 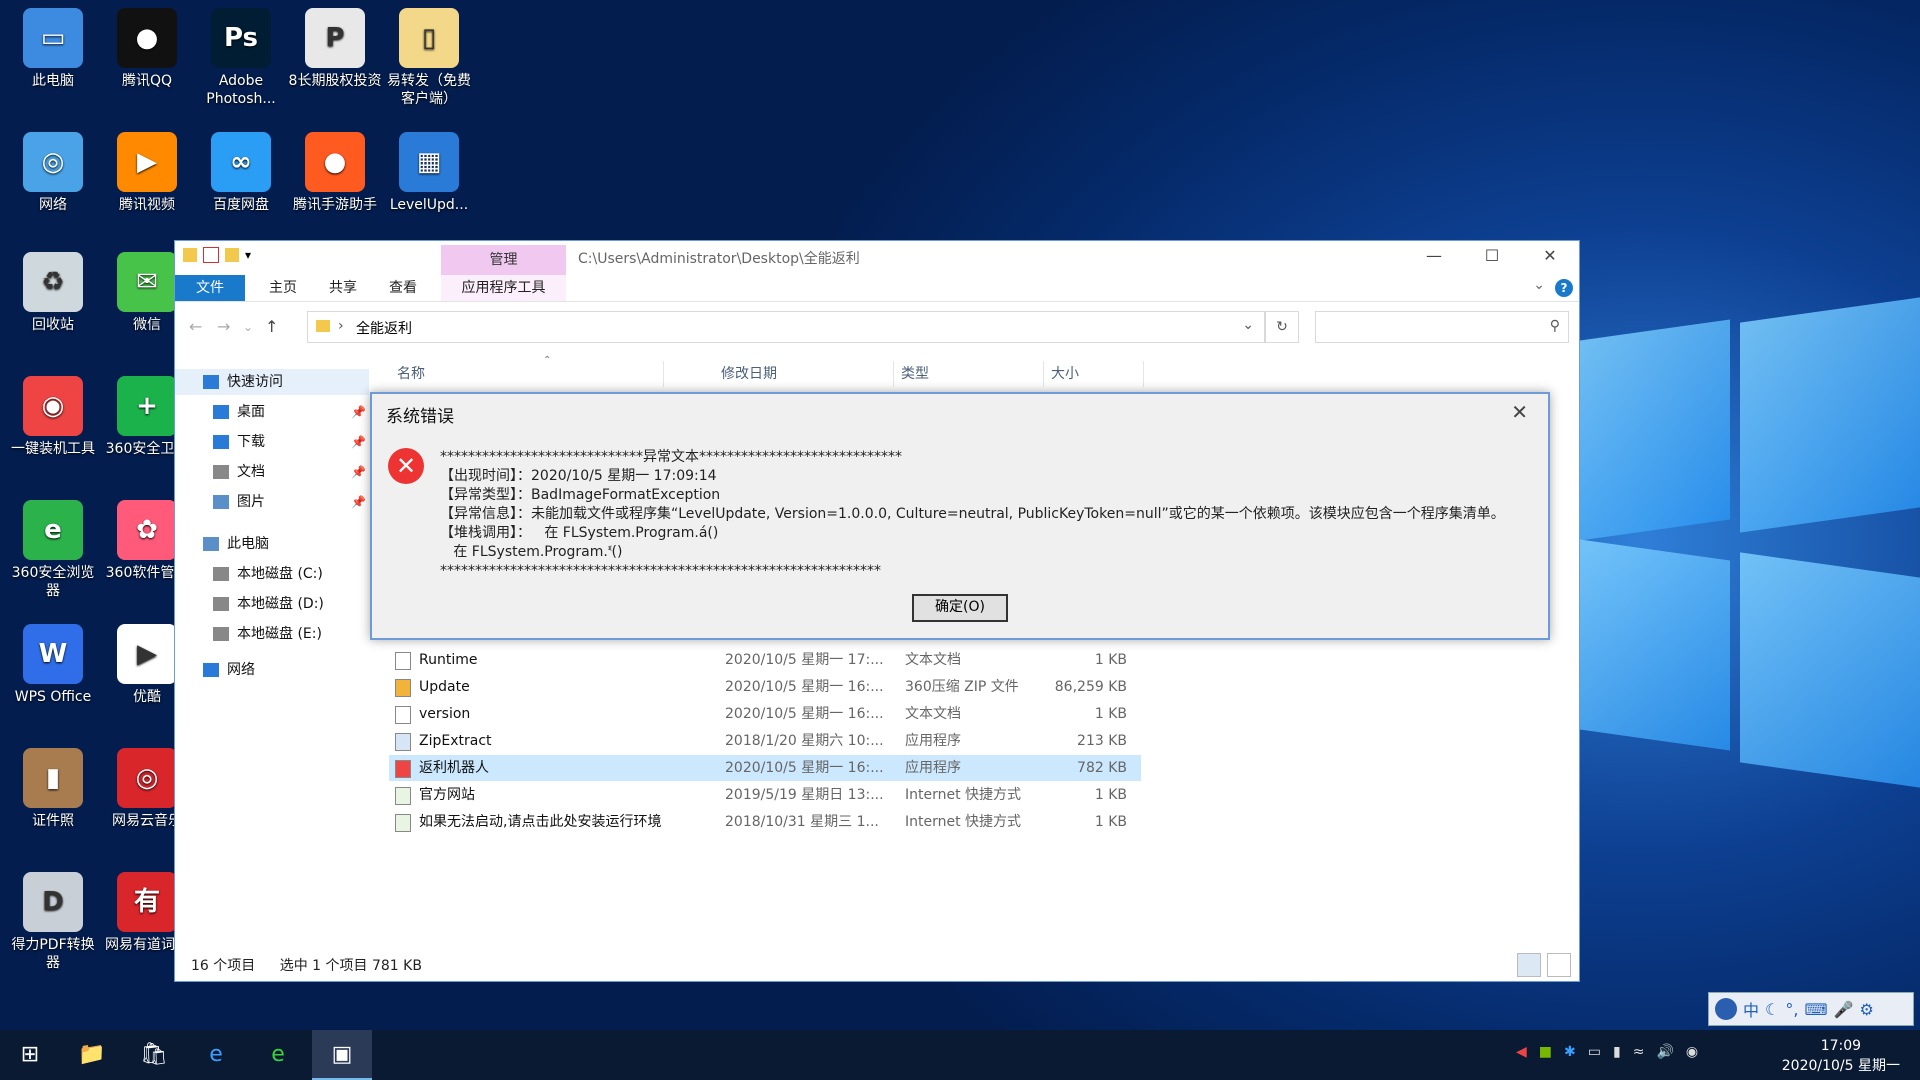 I want to click on ime-tray-icon: ◉, so click(x=1692, y=1052).